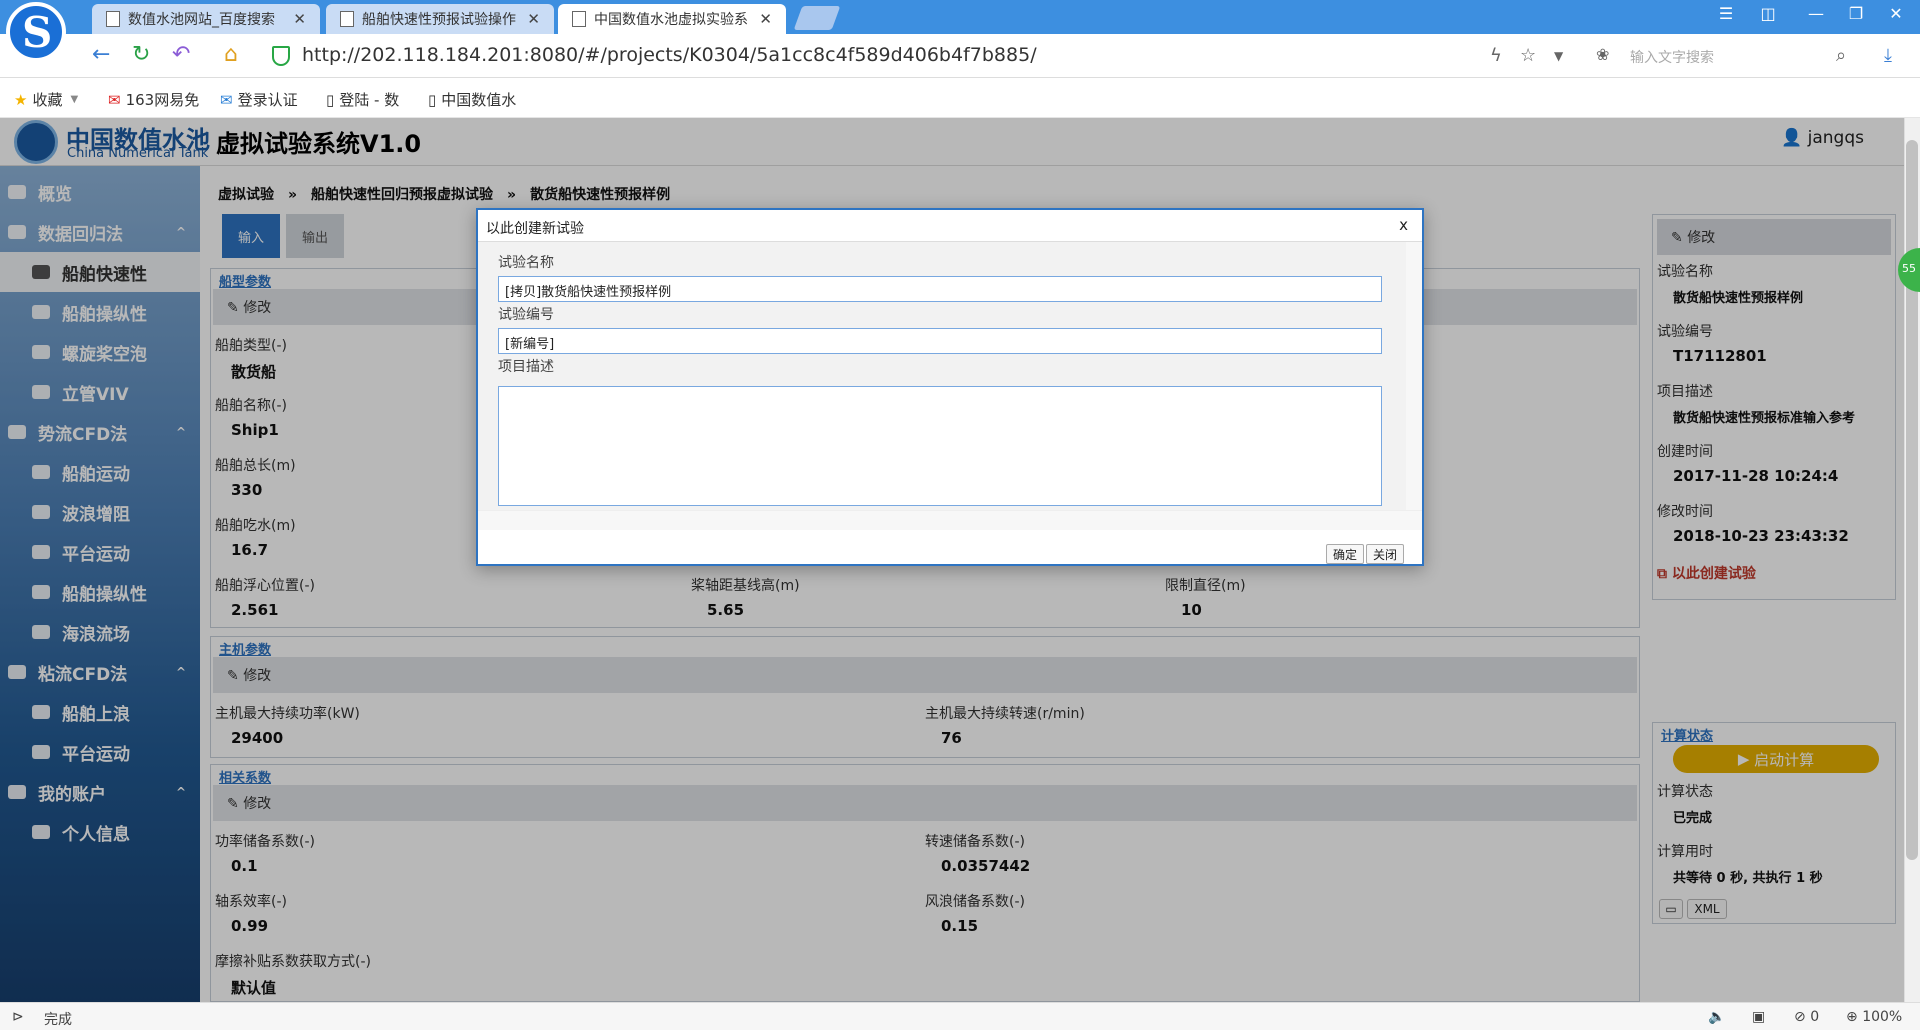  What do you see at coordinates (1815, 1017) in the screenshot?
I see `adblock-count: 0` at bounding box center [1815, 1017].